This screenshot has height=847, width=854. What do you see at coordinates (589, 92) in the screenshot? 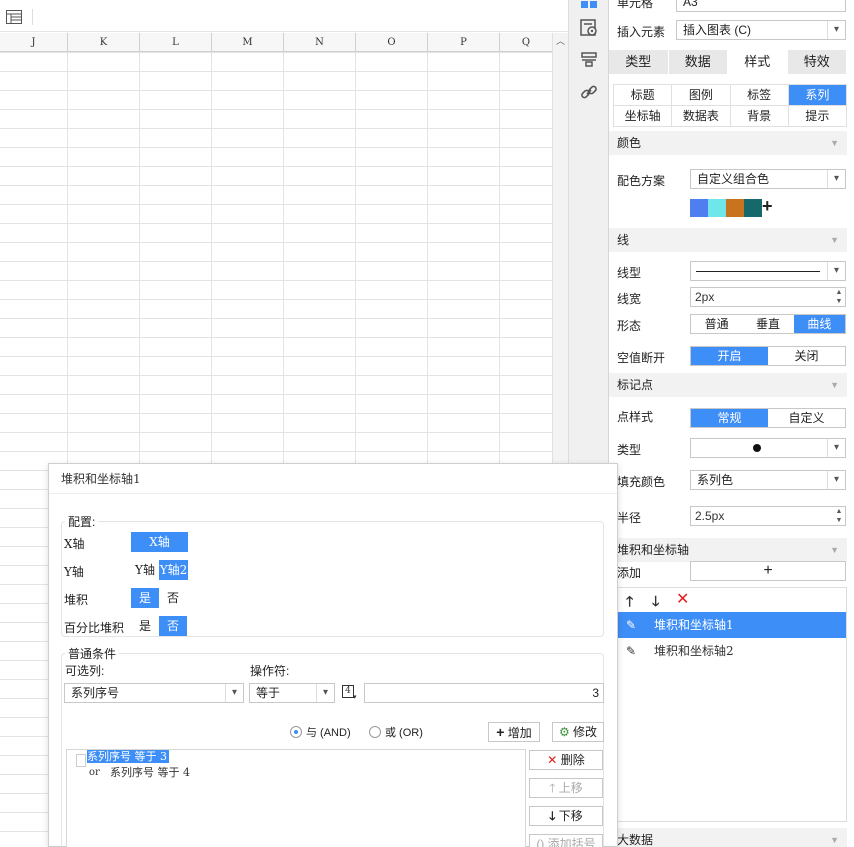
I see `hyperlink-icon` at bounding box center [589, 92].